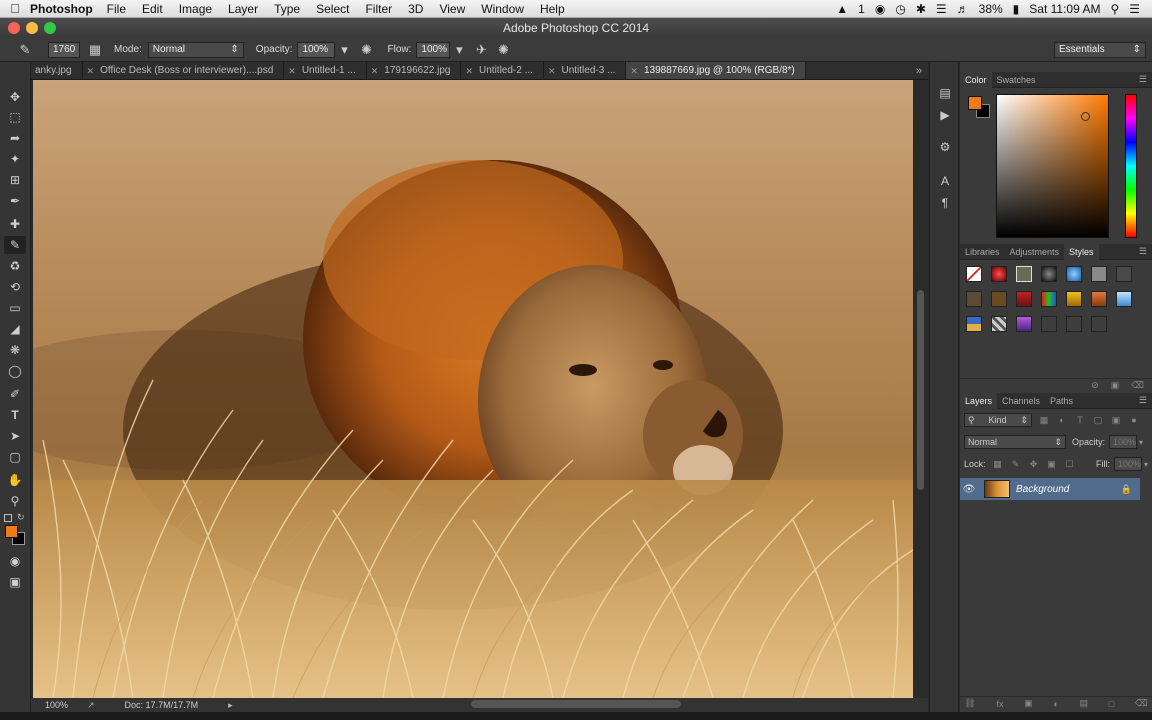 The width and height of the screenshot is (1152, 720). What do you see at coordinates (963, 9) in the screenshot?
I see `volume-icon: ♬` at bounding box center [963, 9].